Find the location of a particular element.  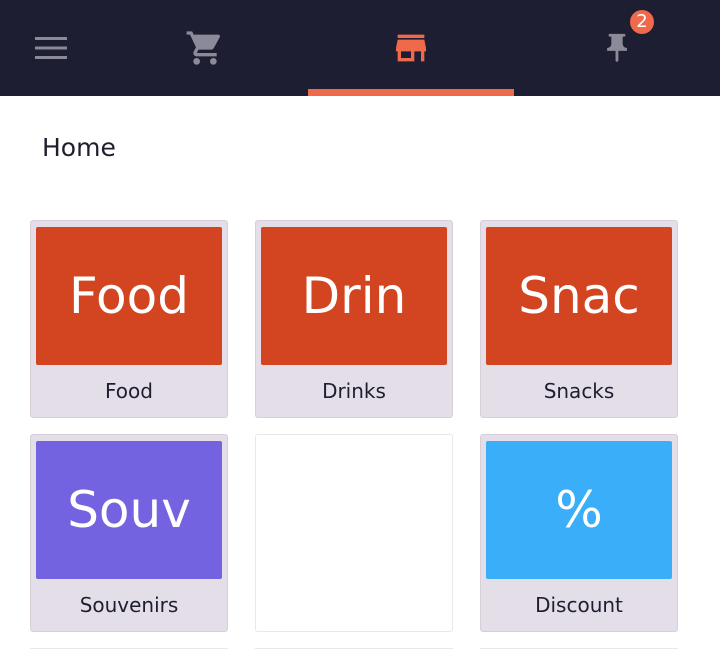

menu-button is located at coordinates (51, 48).